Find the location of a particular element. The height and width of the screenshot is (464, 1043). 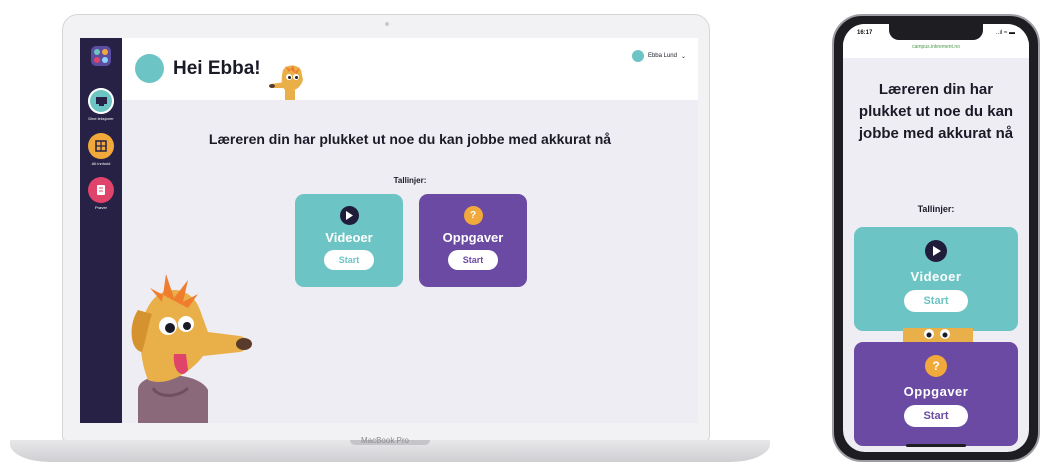

status-time: 16:17 is located at coordinates (865, 33).